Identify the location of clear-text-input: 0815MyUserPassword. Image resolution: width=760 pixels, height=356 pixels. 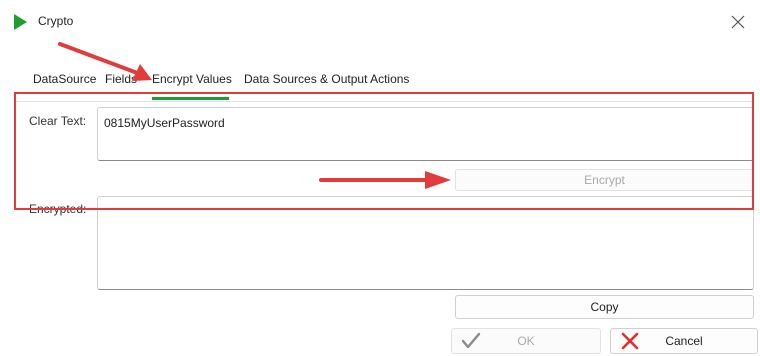
(425, 134).